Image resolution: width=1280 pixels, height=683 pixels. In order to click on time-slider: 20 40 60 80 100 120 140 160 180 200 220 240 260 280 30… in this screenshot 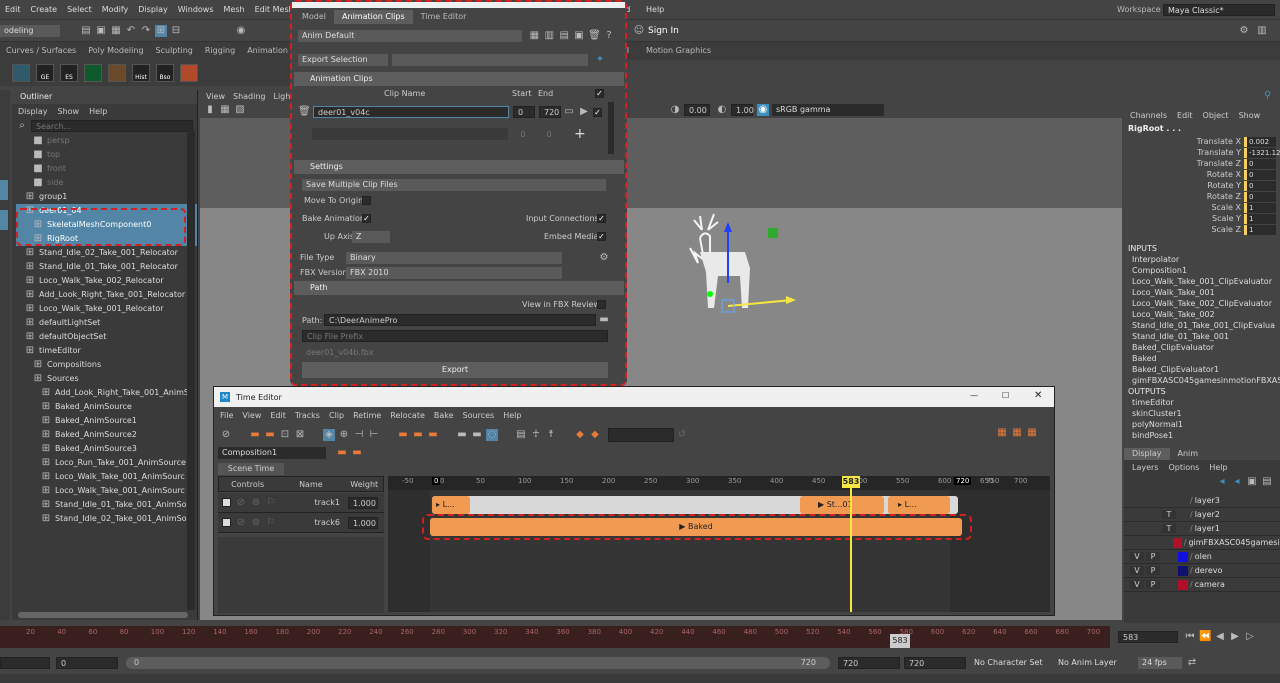, I will do `click(555, 637)`.